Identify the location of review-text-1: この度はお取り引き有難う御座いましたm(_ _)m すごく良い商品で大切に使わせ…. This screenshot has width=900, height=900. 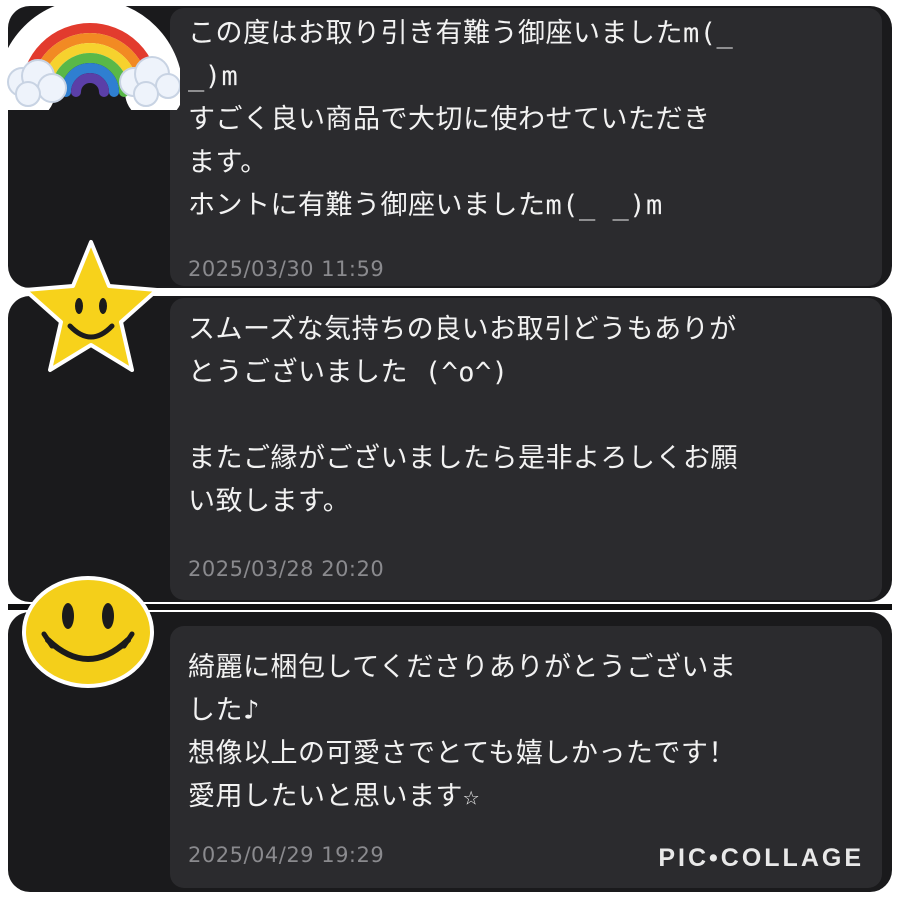
(461, 119).